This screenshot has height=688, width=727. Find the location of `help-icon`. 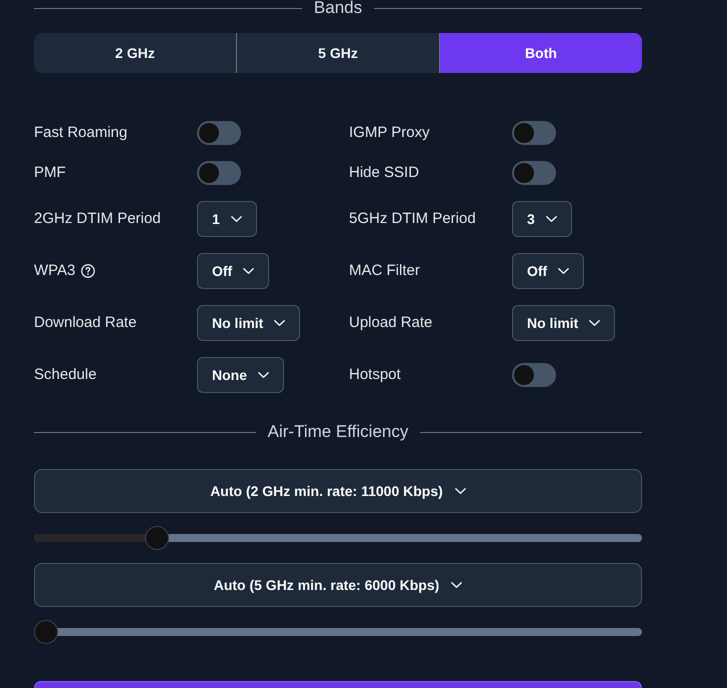

help-icon is located at coordinates (88, 271).